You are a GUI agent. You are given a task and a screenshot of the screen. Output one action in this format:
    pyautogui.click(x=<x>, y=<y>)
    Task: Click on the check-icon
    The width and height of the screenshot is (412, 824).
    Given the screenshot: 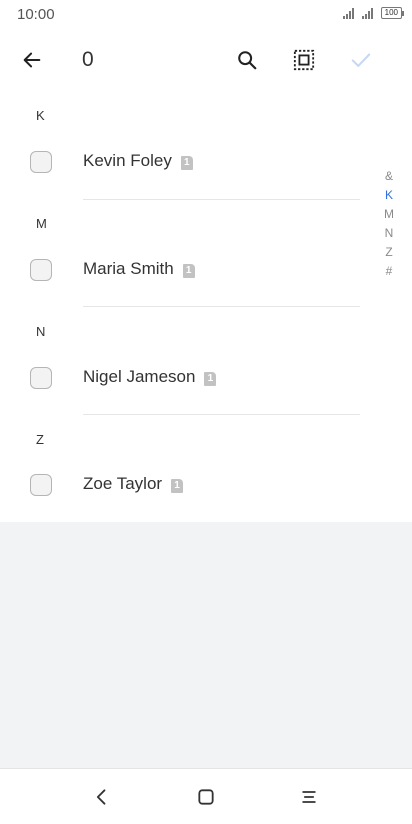 What is the action you would take?
    pyautogui.click(x=361, y=60)
    